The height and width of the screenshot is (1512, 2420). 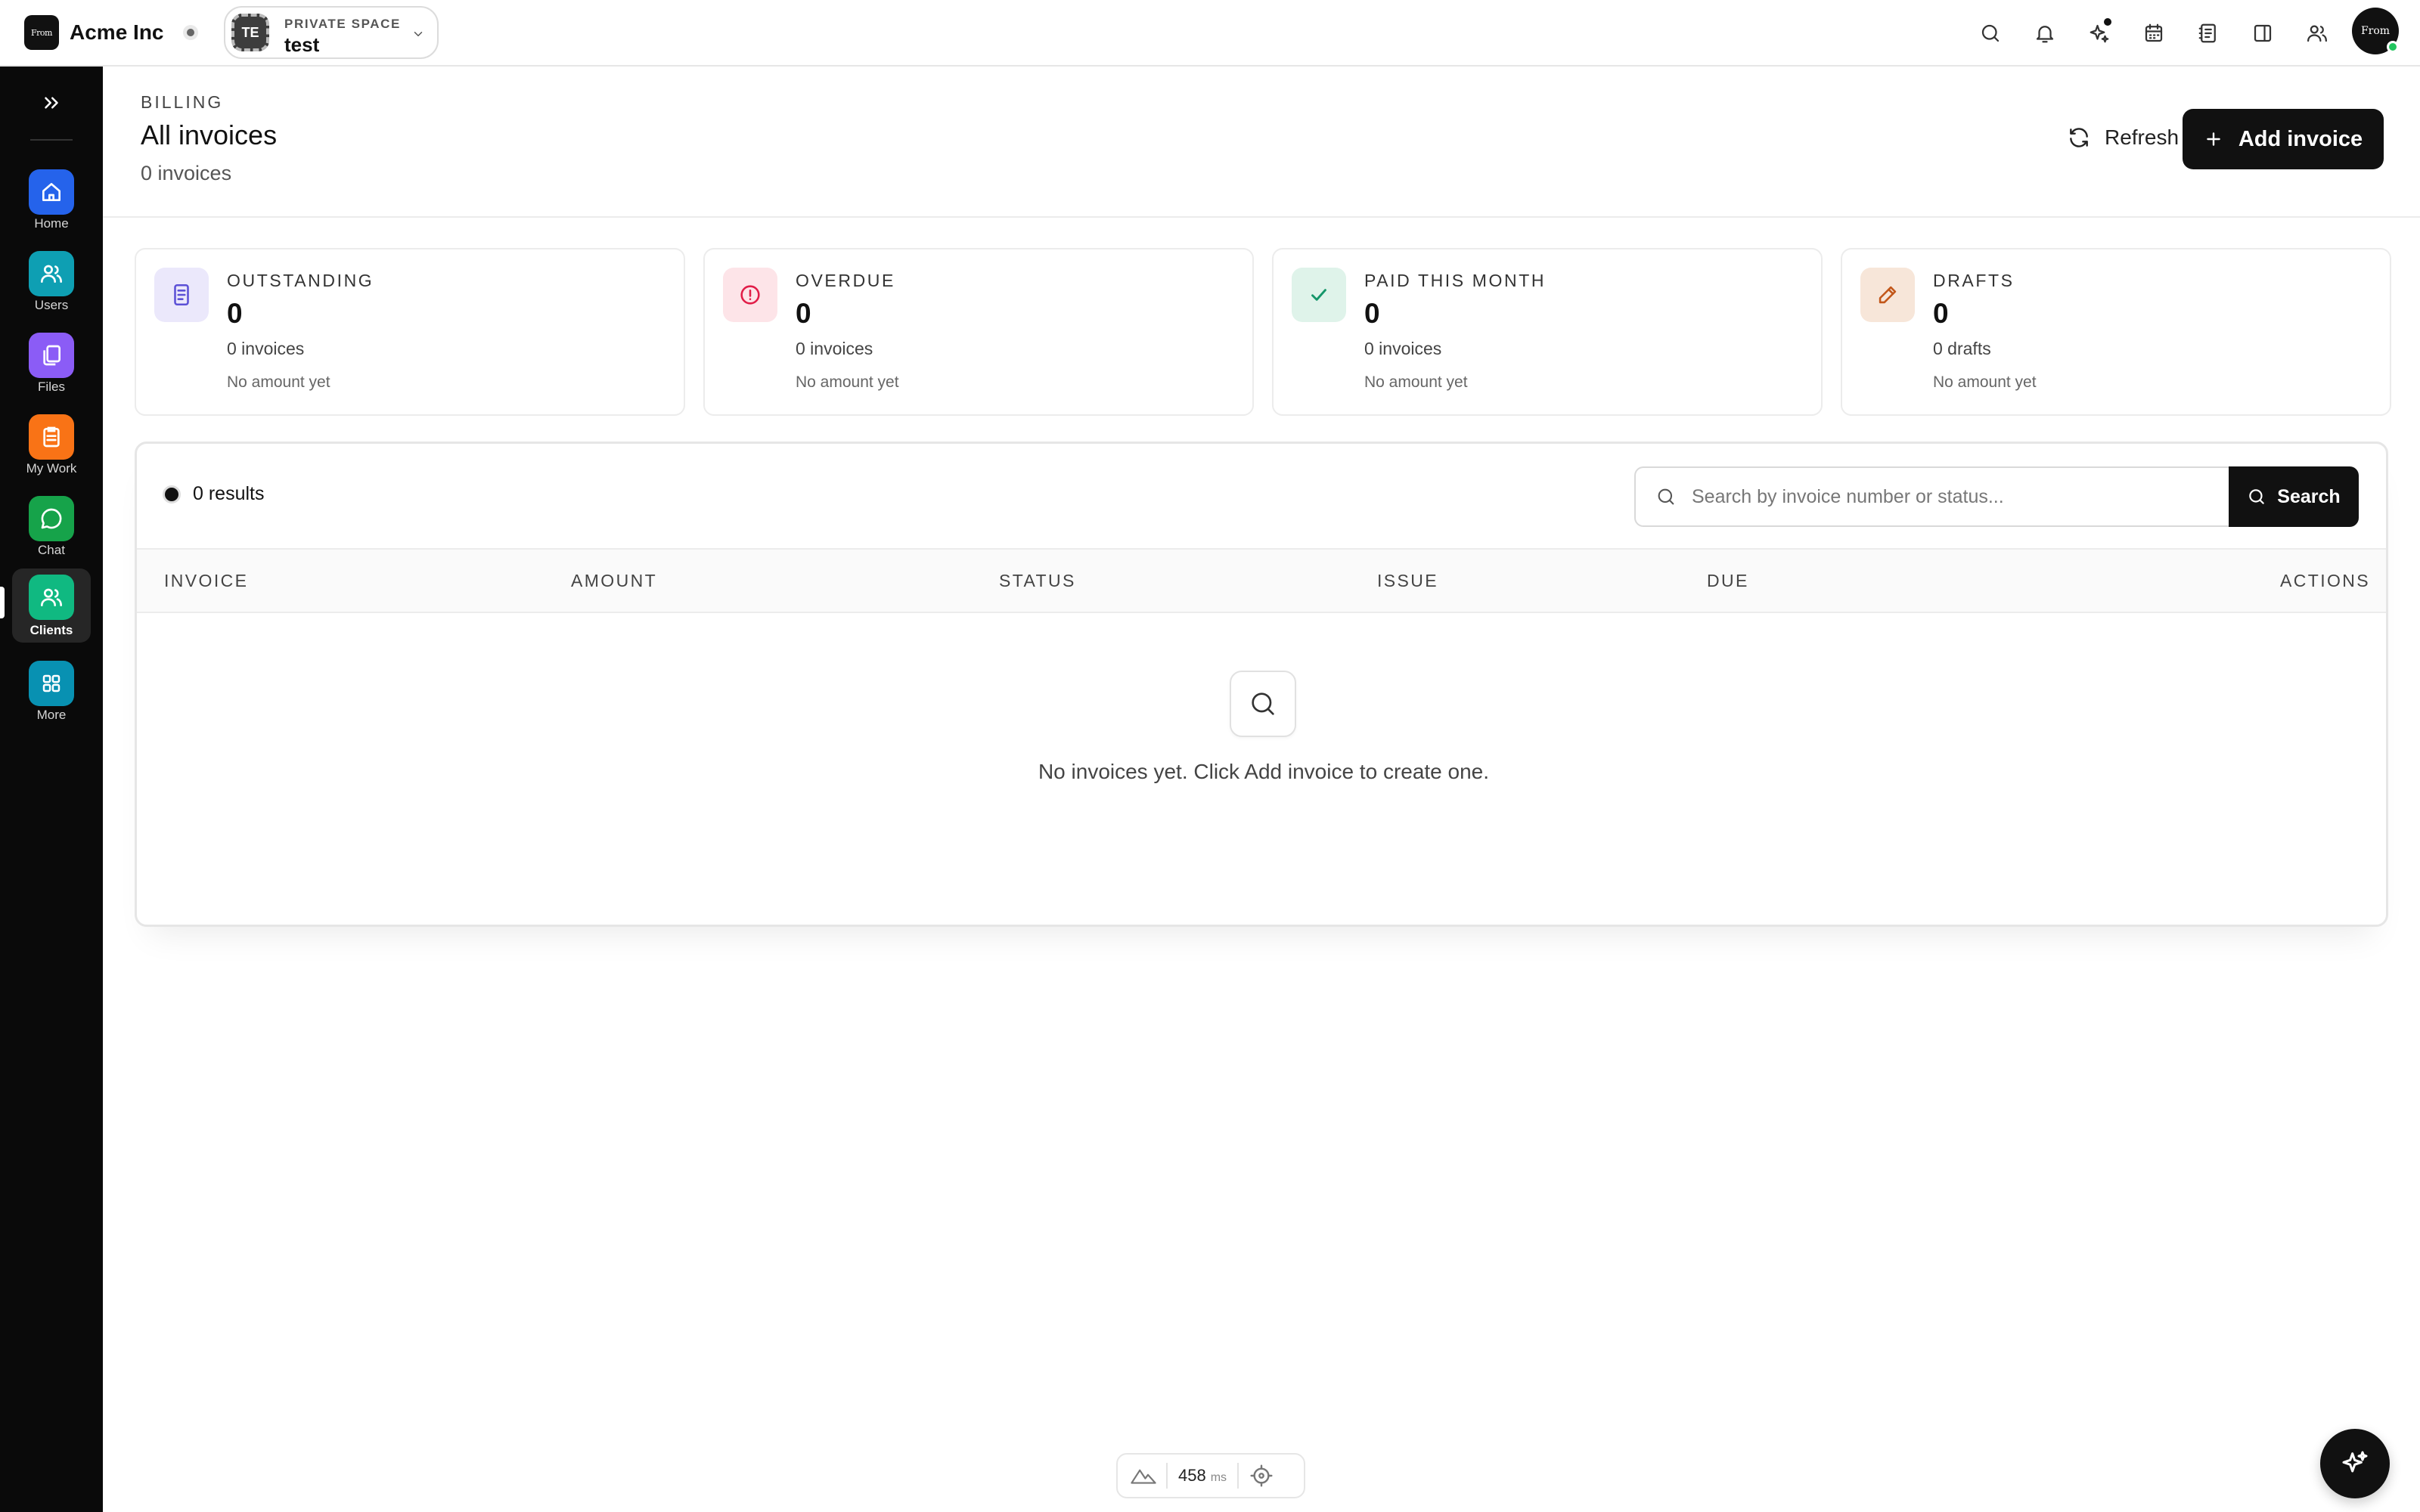 I want to click on online-indicator, so click(x=2393, y=47).